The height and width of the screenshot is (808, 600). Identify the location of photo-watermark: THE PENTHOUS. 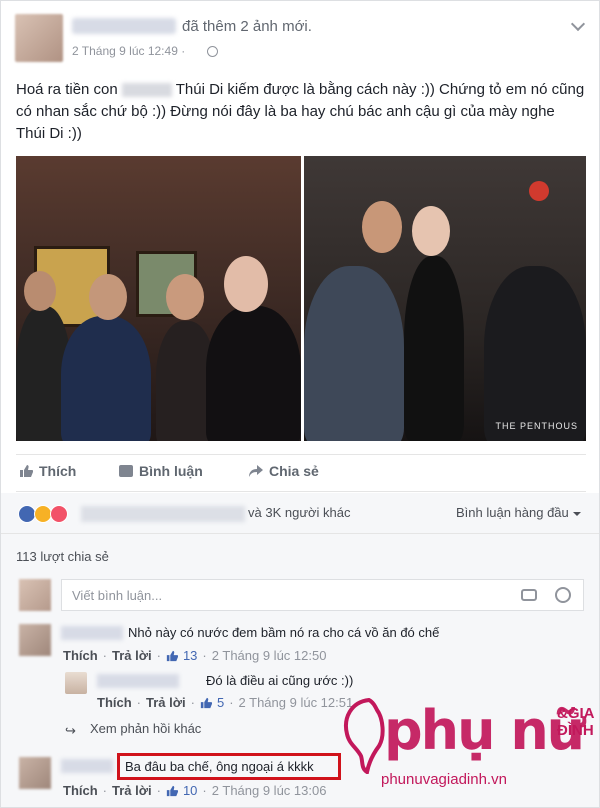
(536, 426).